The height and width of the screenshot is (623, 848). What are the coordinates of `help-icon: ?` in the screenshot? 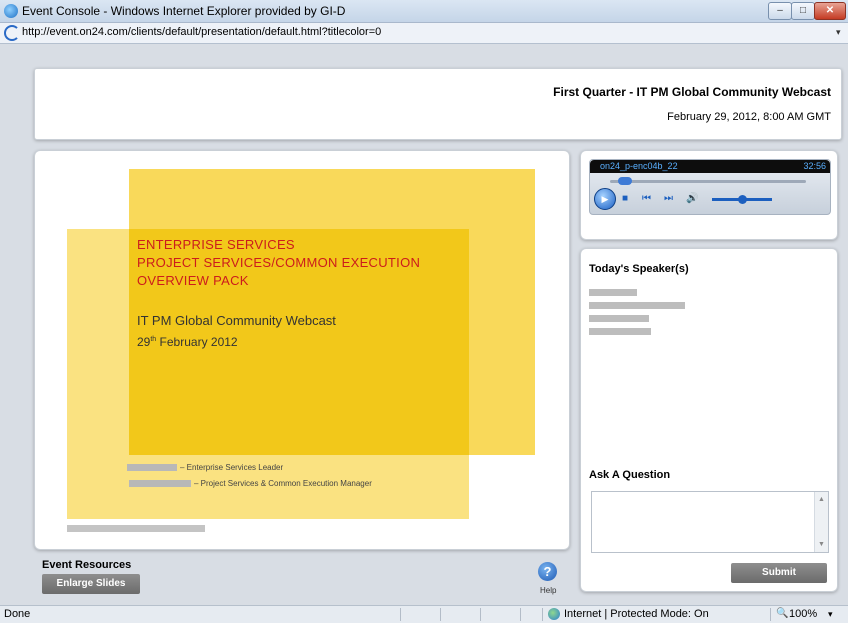 It's located at (547, 571).